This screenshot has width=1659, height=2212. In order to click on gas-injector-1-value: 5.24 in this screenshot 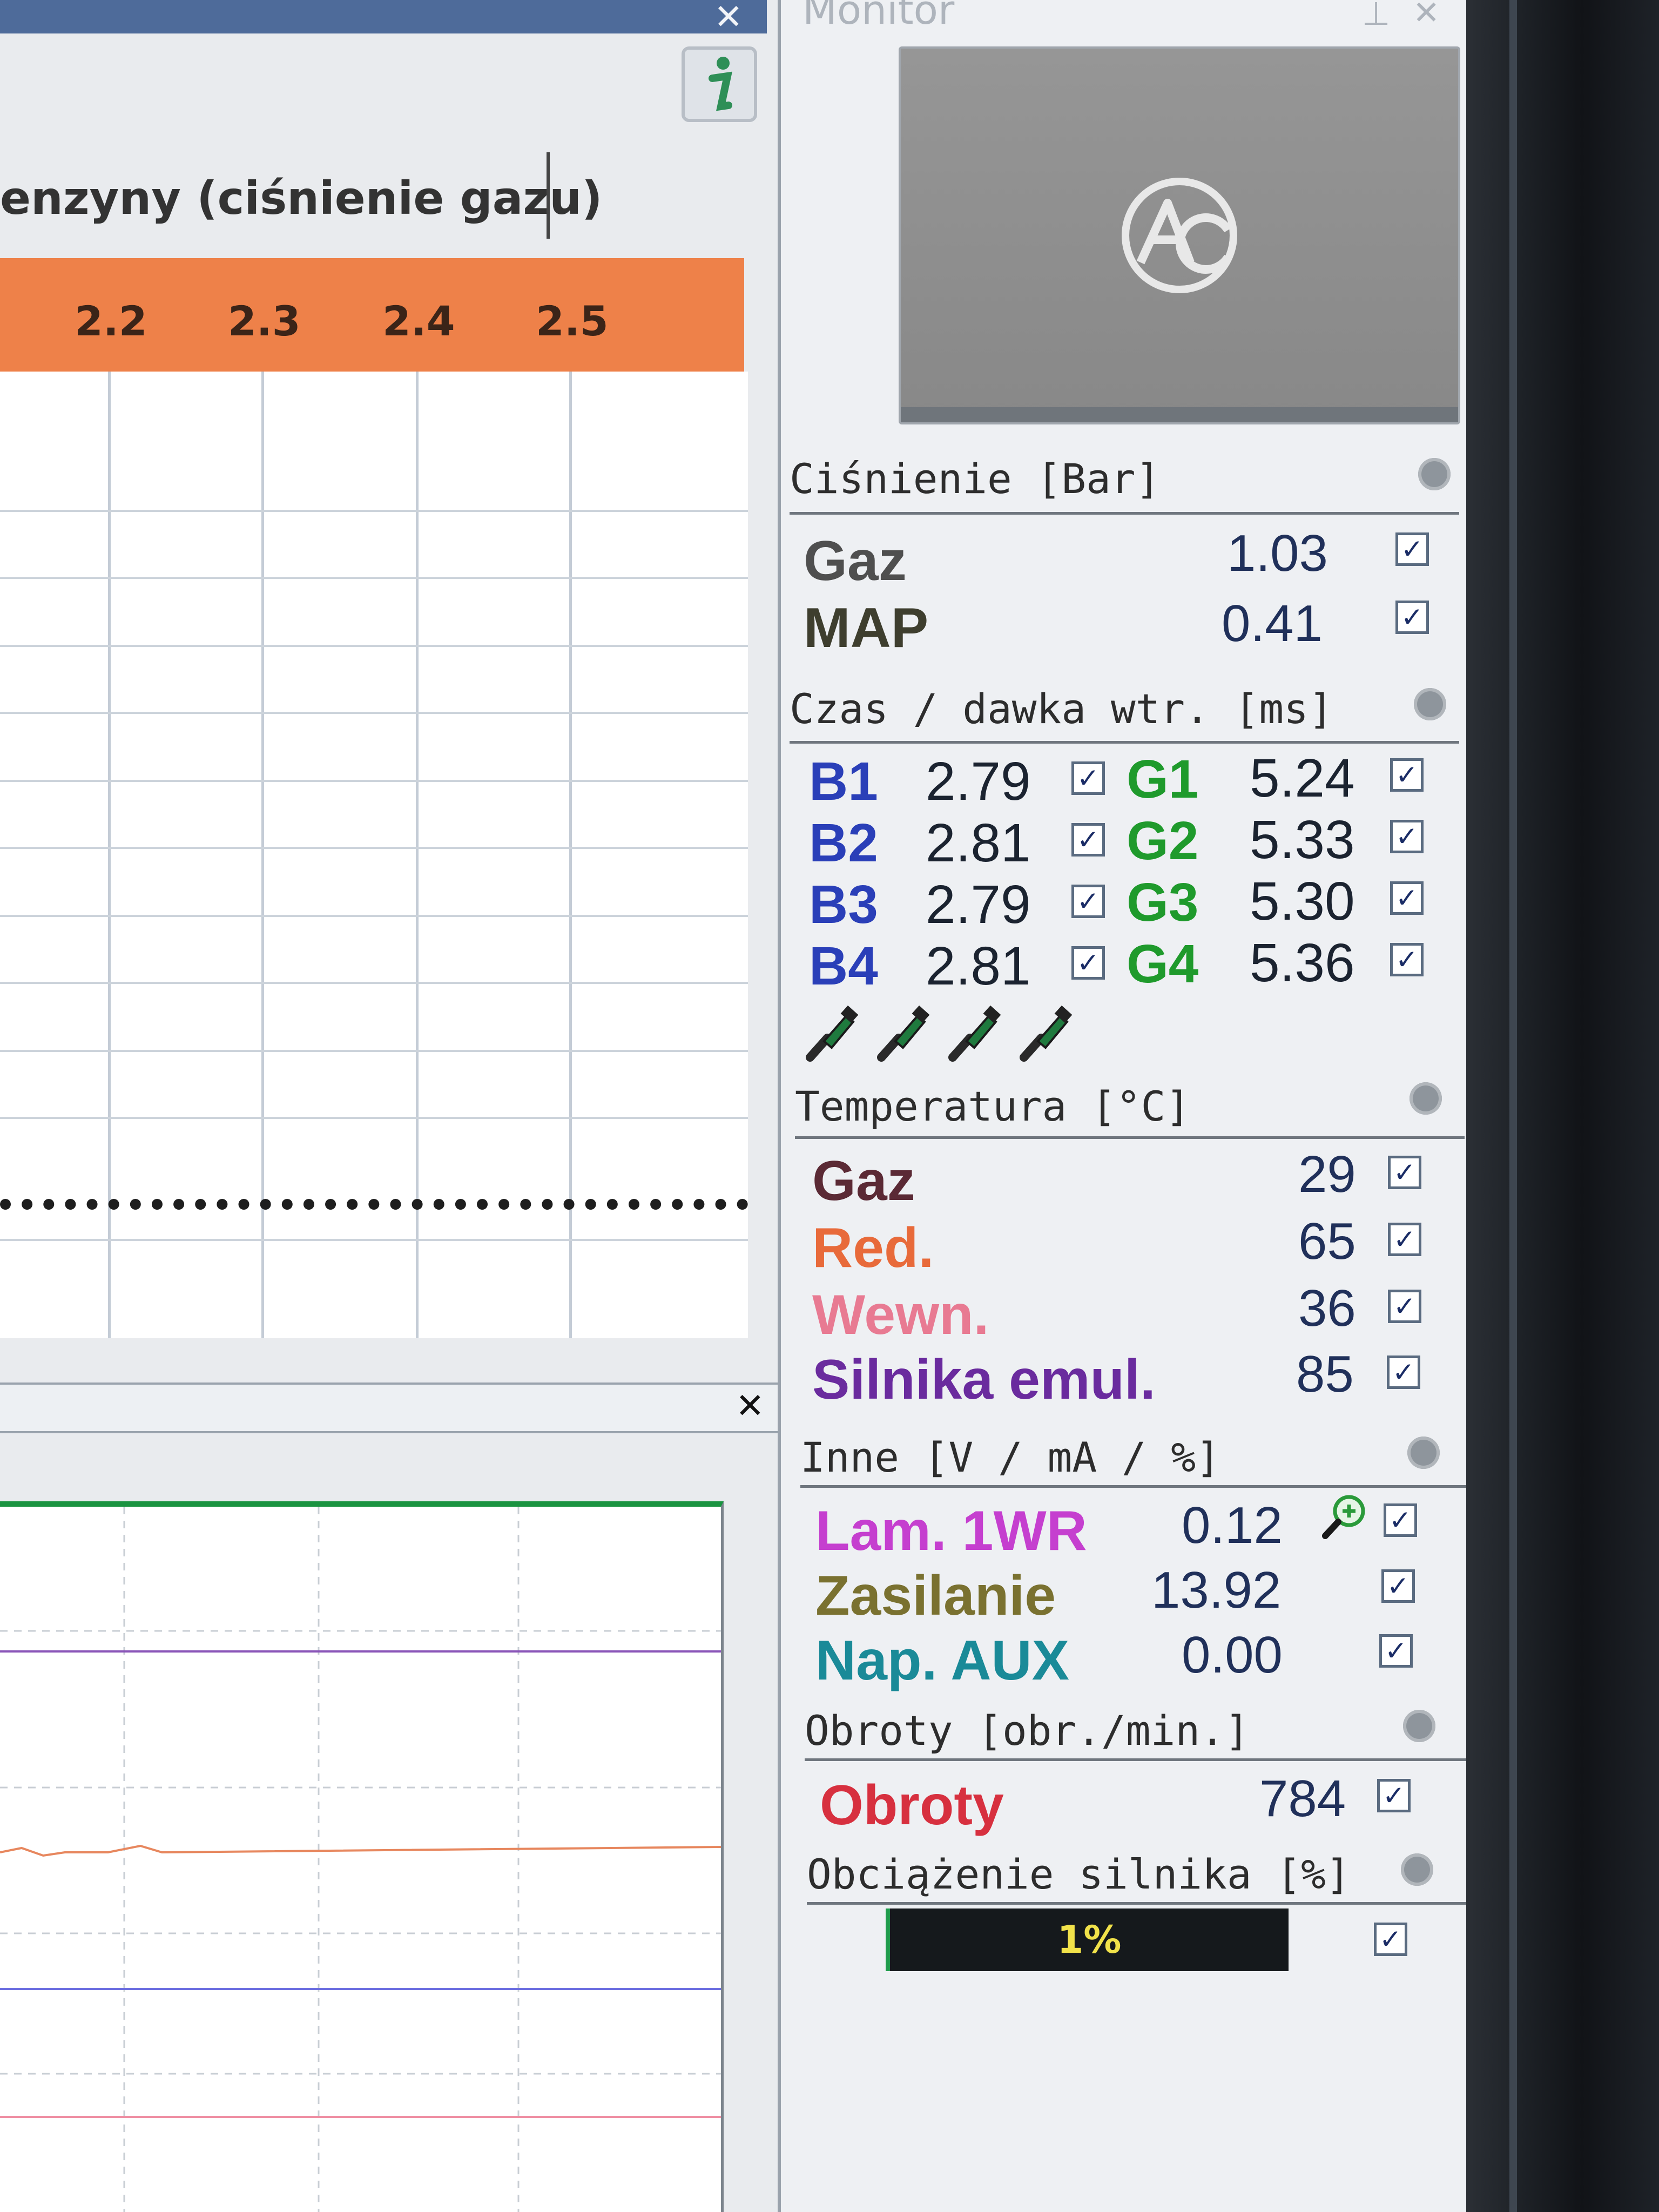, I will do `click(1302, 778)`.